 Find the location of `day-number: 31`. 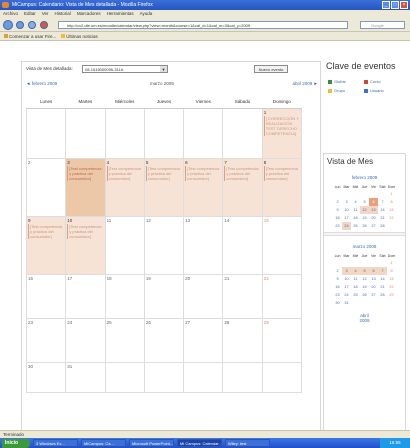

day-number: 31 is located at coordinates (85, 366).